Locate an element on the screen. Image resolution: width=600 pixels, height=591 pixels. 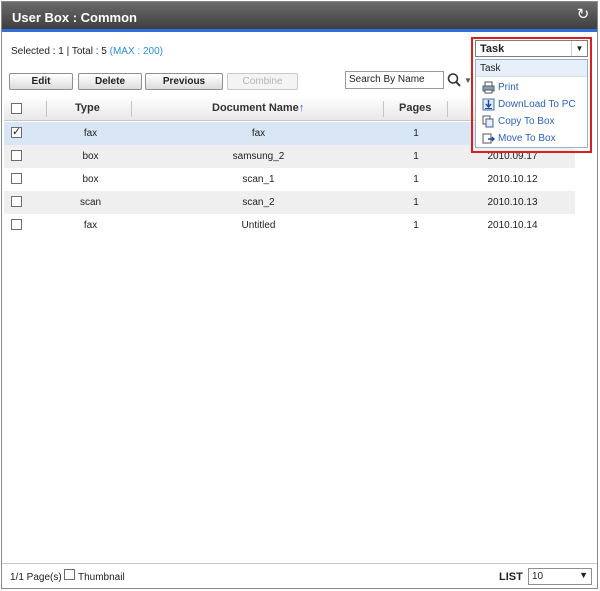
total-count: Total : 5 is located at coordinates (89, 51).